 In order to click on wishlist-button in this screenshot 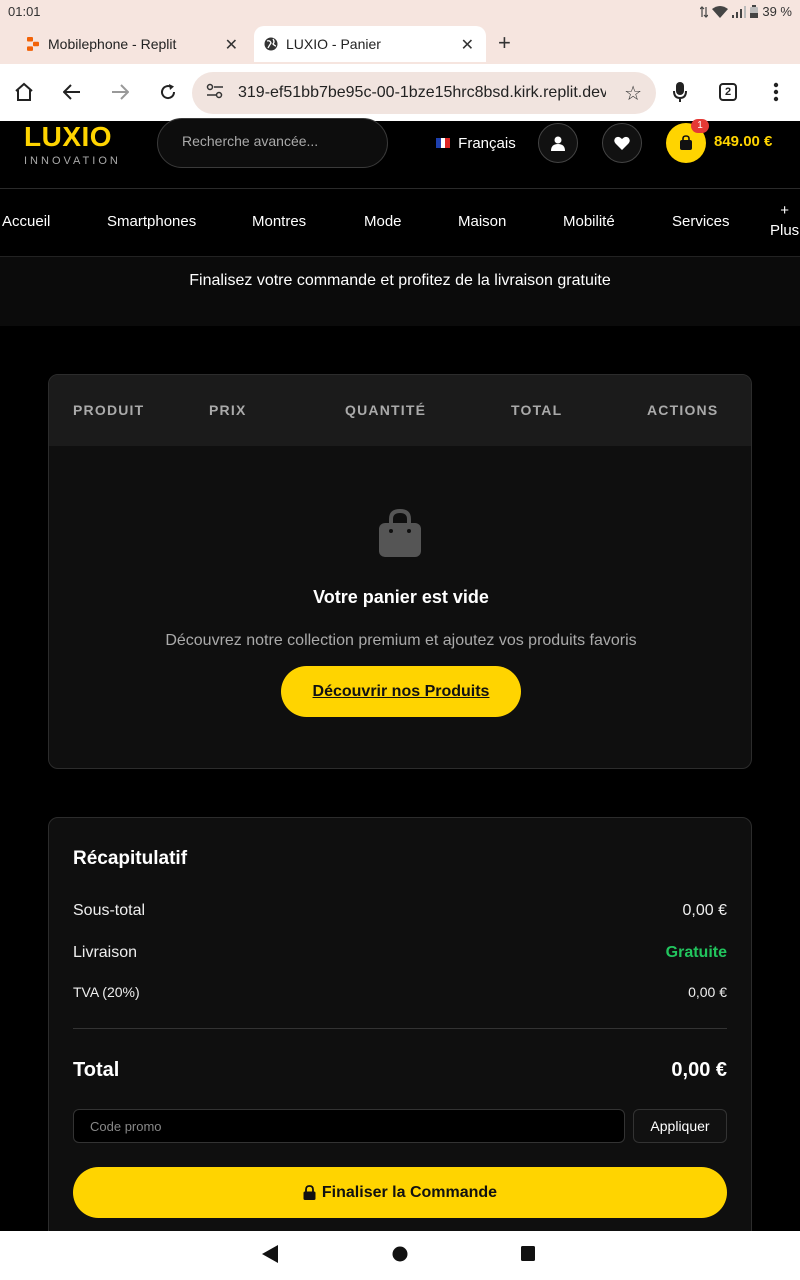, I will do `click(622, 143)`.